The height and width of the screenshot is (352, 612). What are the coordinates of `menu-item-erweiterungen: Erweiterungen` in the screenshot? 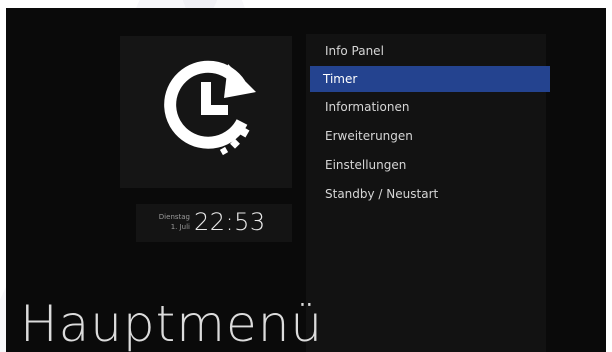 It's located at (429, 136).